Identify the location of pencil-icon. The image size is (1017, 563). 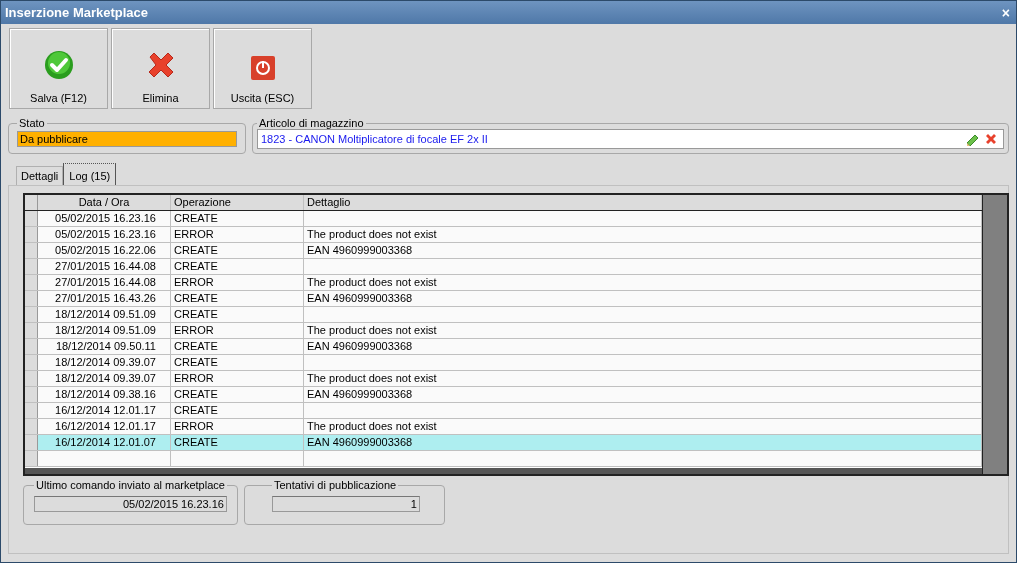
(973, 139).